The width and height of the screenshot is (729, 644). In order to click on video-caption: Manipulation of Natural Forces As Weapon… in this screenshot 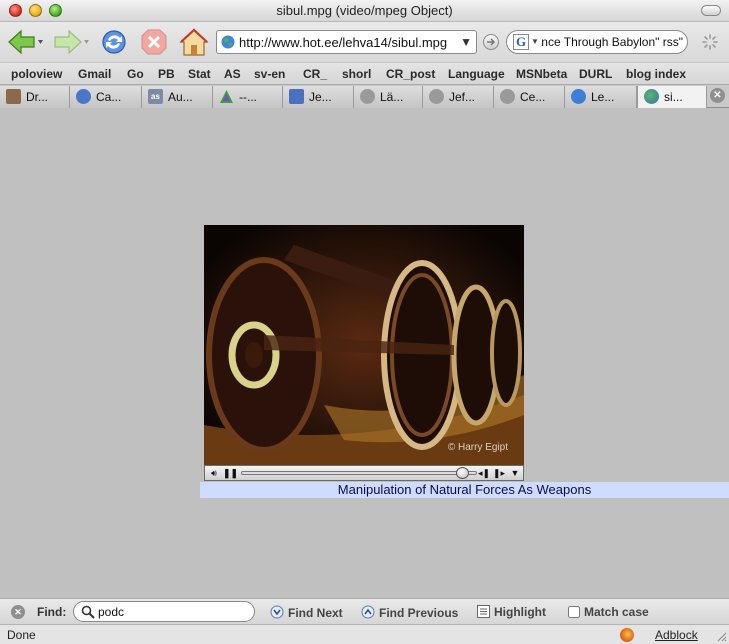, I will do `click(464, 490)`.